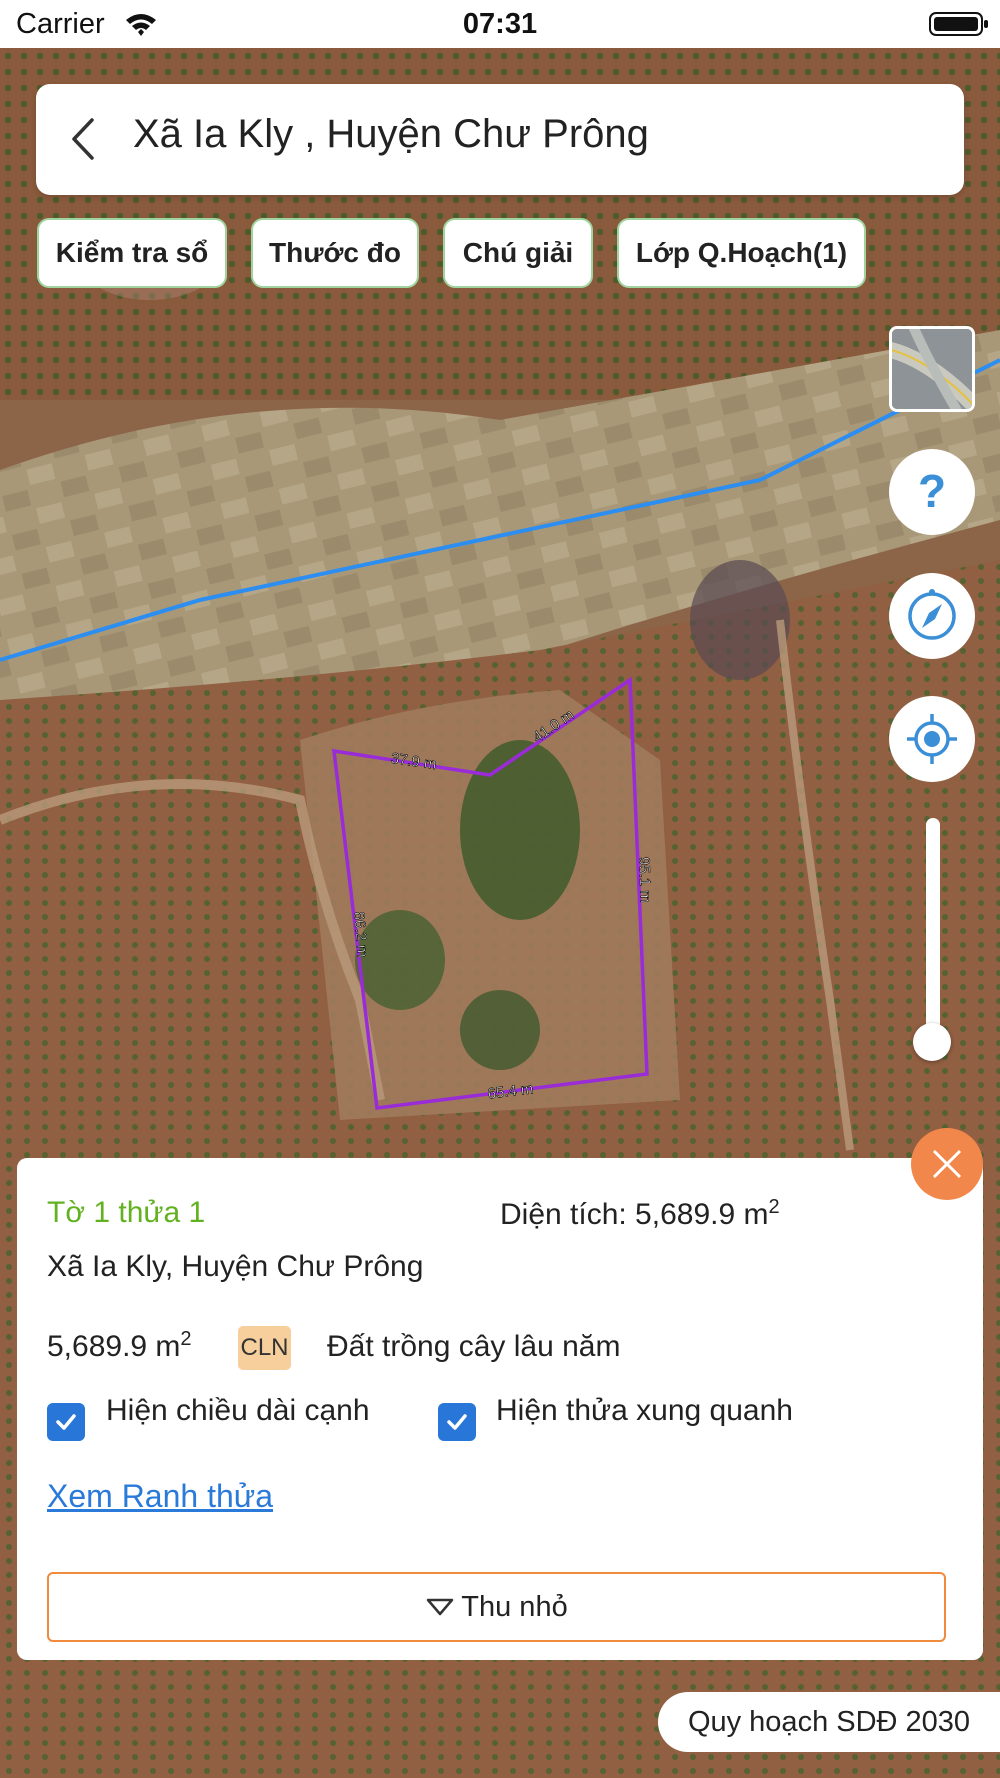  Describe the element at coordinates (264, 1348) in the screenshot. I see `land-code-badge: CLN` at that location.